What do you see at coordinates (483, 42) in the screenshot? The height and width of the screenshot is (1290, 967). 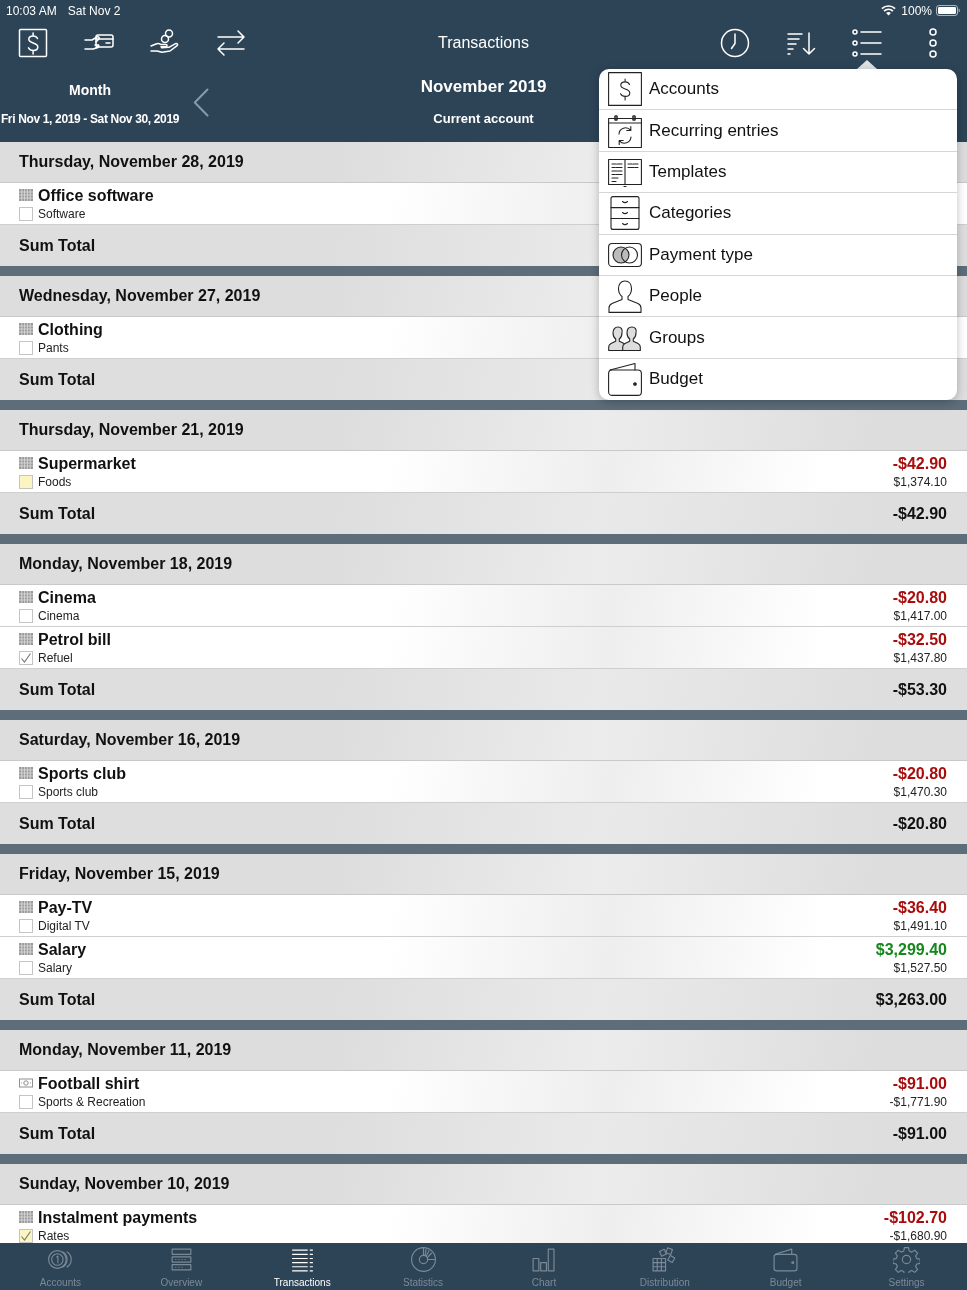 I see `screen-title: Transactions` at bounding box center [483, 42].